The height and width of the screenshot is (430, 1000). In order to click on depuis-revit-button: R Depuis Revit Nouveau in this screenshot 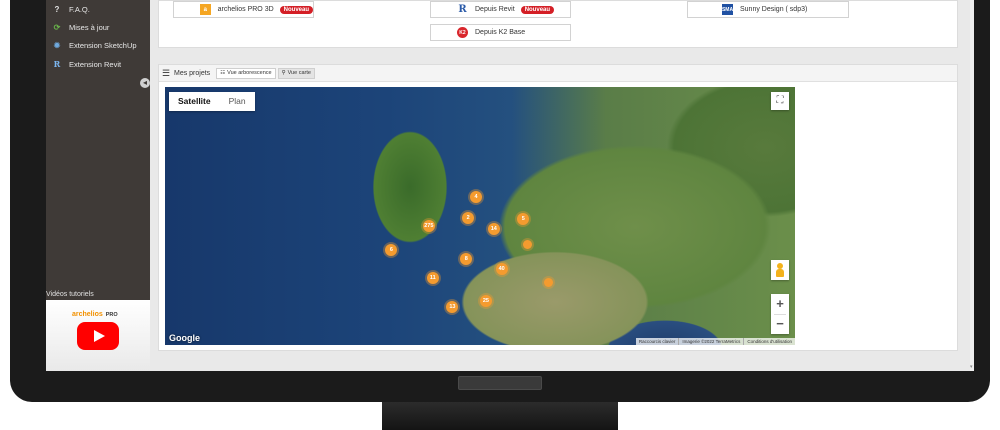, I will do `click(500, 9)`.